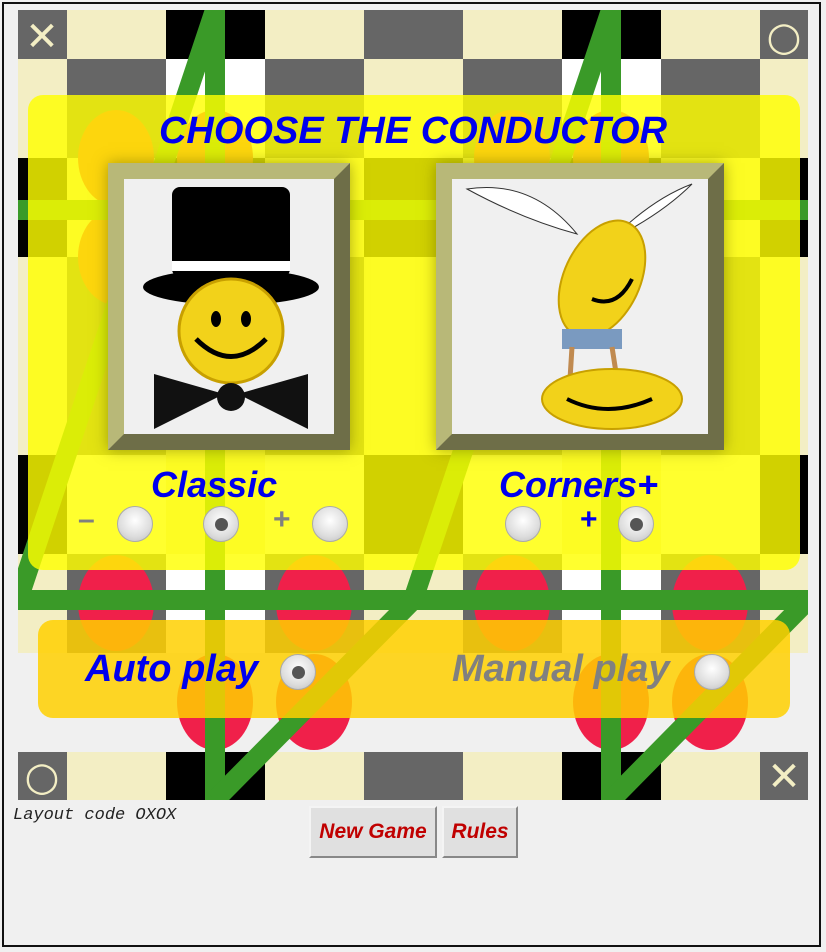 The height and width of the screenshot is (952, 826). What do you see at coordinates (221, 524) in the screenshot?
I see `classic-normal-radio` at bounding box center [221, 524].